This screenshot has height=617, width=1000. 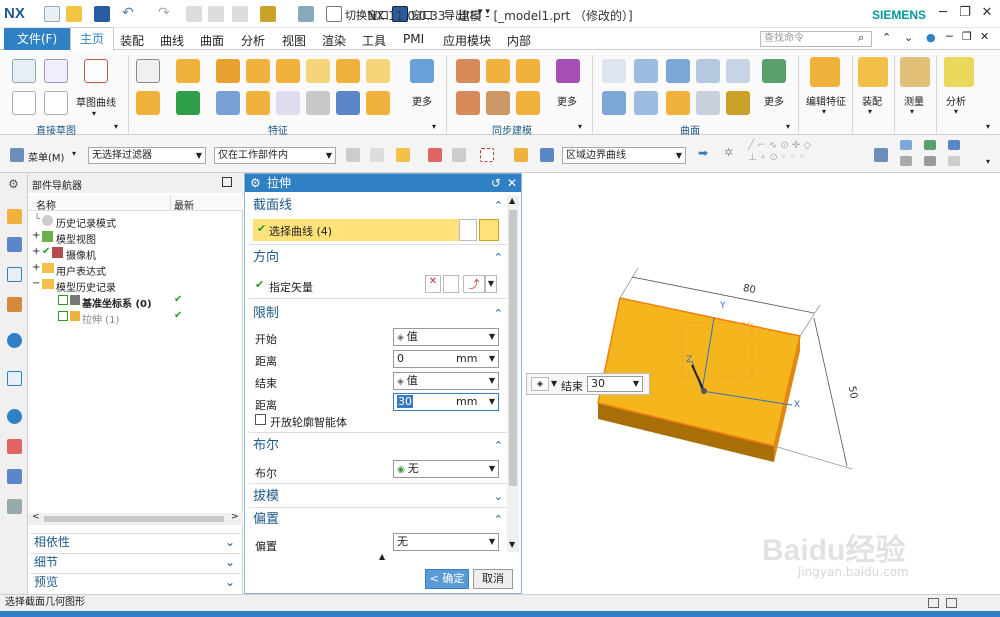 I want to click on render-style-icon, so click(x=954, y=145).